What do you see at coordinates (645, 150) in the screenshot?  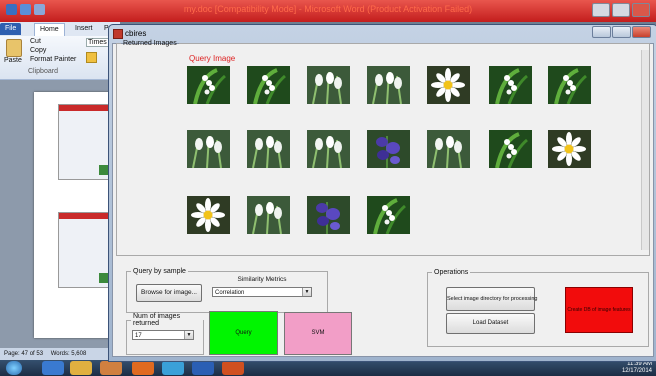 I see `results-scrollbar` at bounding box center [645, 150].